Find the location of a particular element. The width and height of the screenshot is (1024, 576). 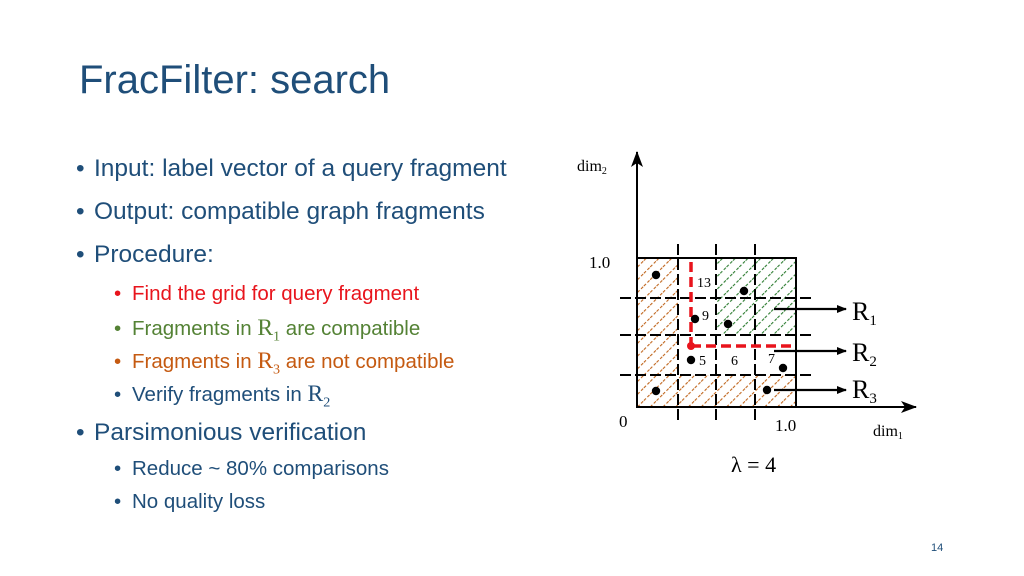

cell-number: 5 is located at coordinates (702, 361).